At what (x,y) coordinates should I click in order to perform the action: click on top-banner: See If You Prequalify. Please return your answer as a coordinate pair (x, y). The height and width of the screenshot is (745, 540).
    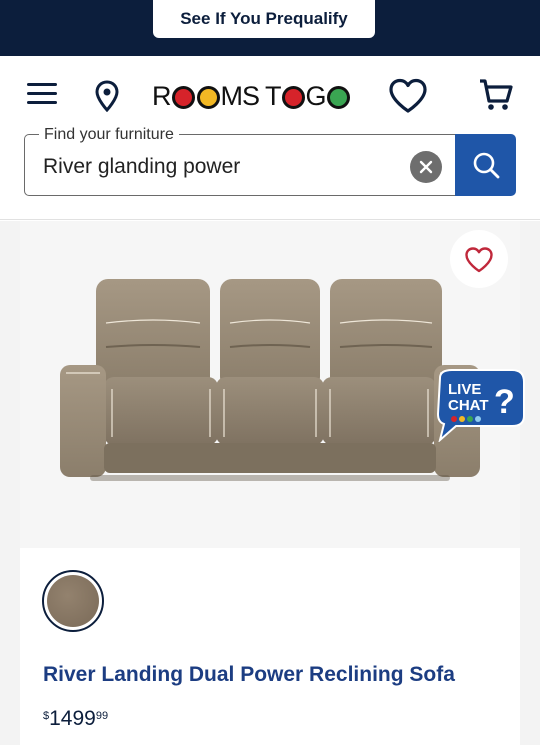
    Looking at the image, I should click on (270, 28).